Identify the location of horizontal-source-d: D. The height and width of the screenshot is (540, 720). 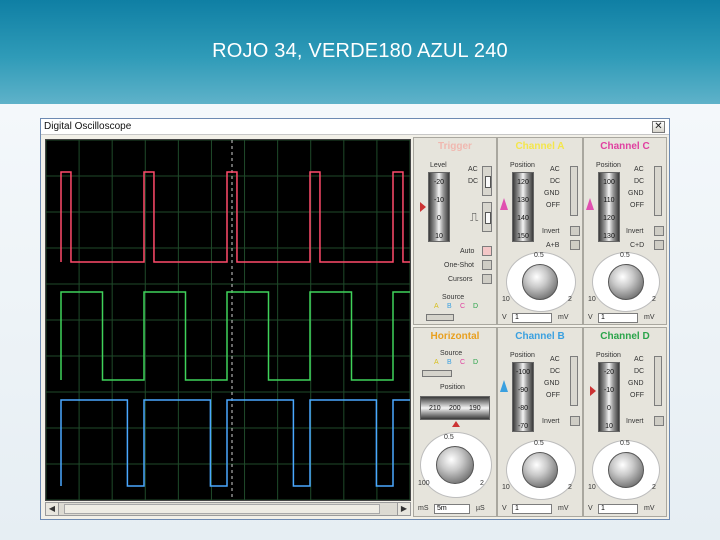
(475, 362).